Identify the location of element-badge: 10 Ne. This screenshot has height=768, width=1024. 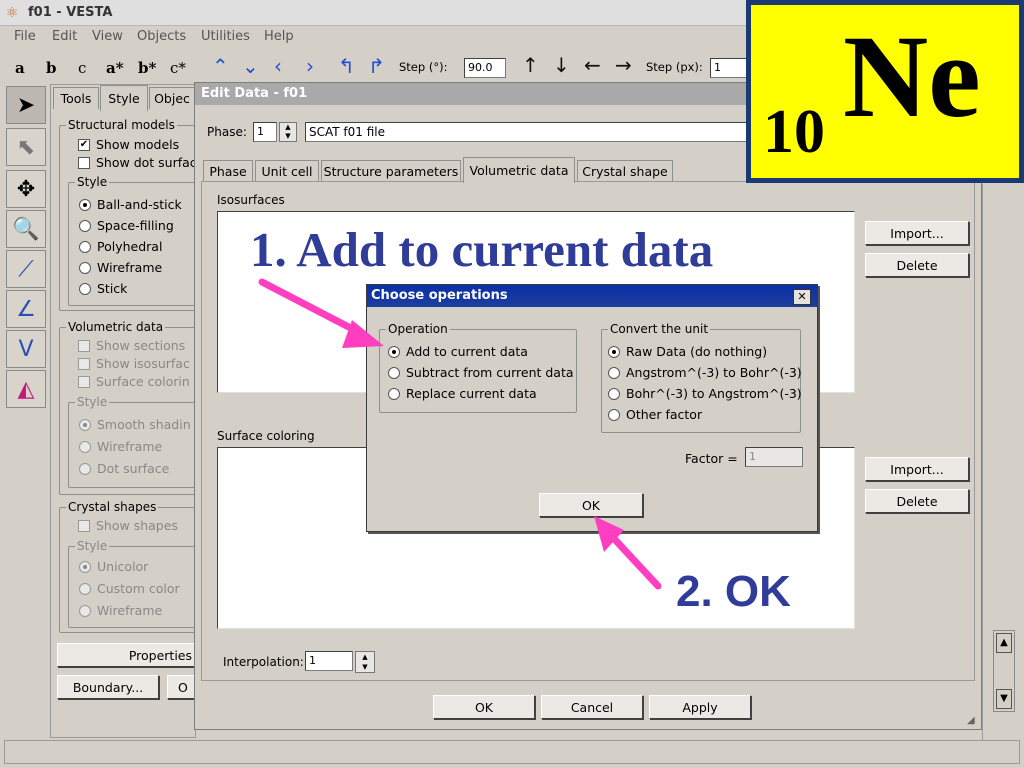
(885, 91).